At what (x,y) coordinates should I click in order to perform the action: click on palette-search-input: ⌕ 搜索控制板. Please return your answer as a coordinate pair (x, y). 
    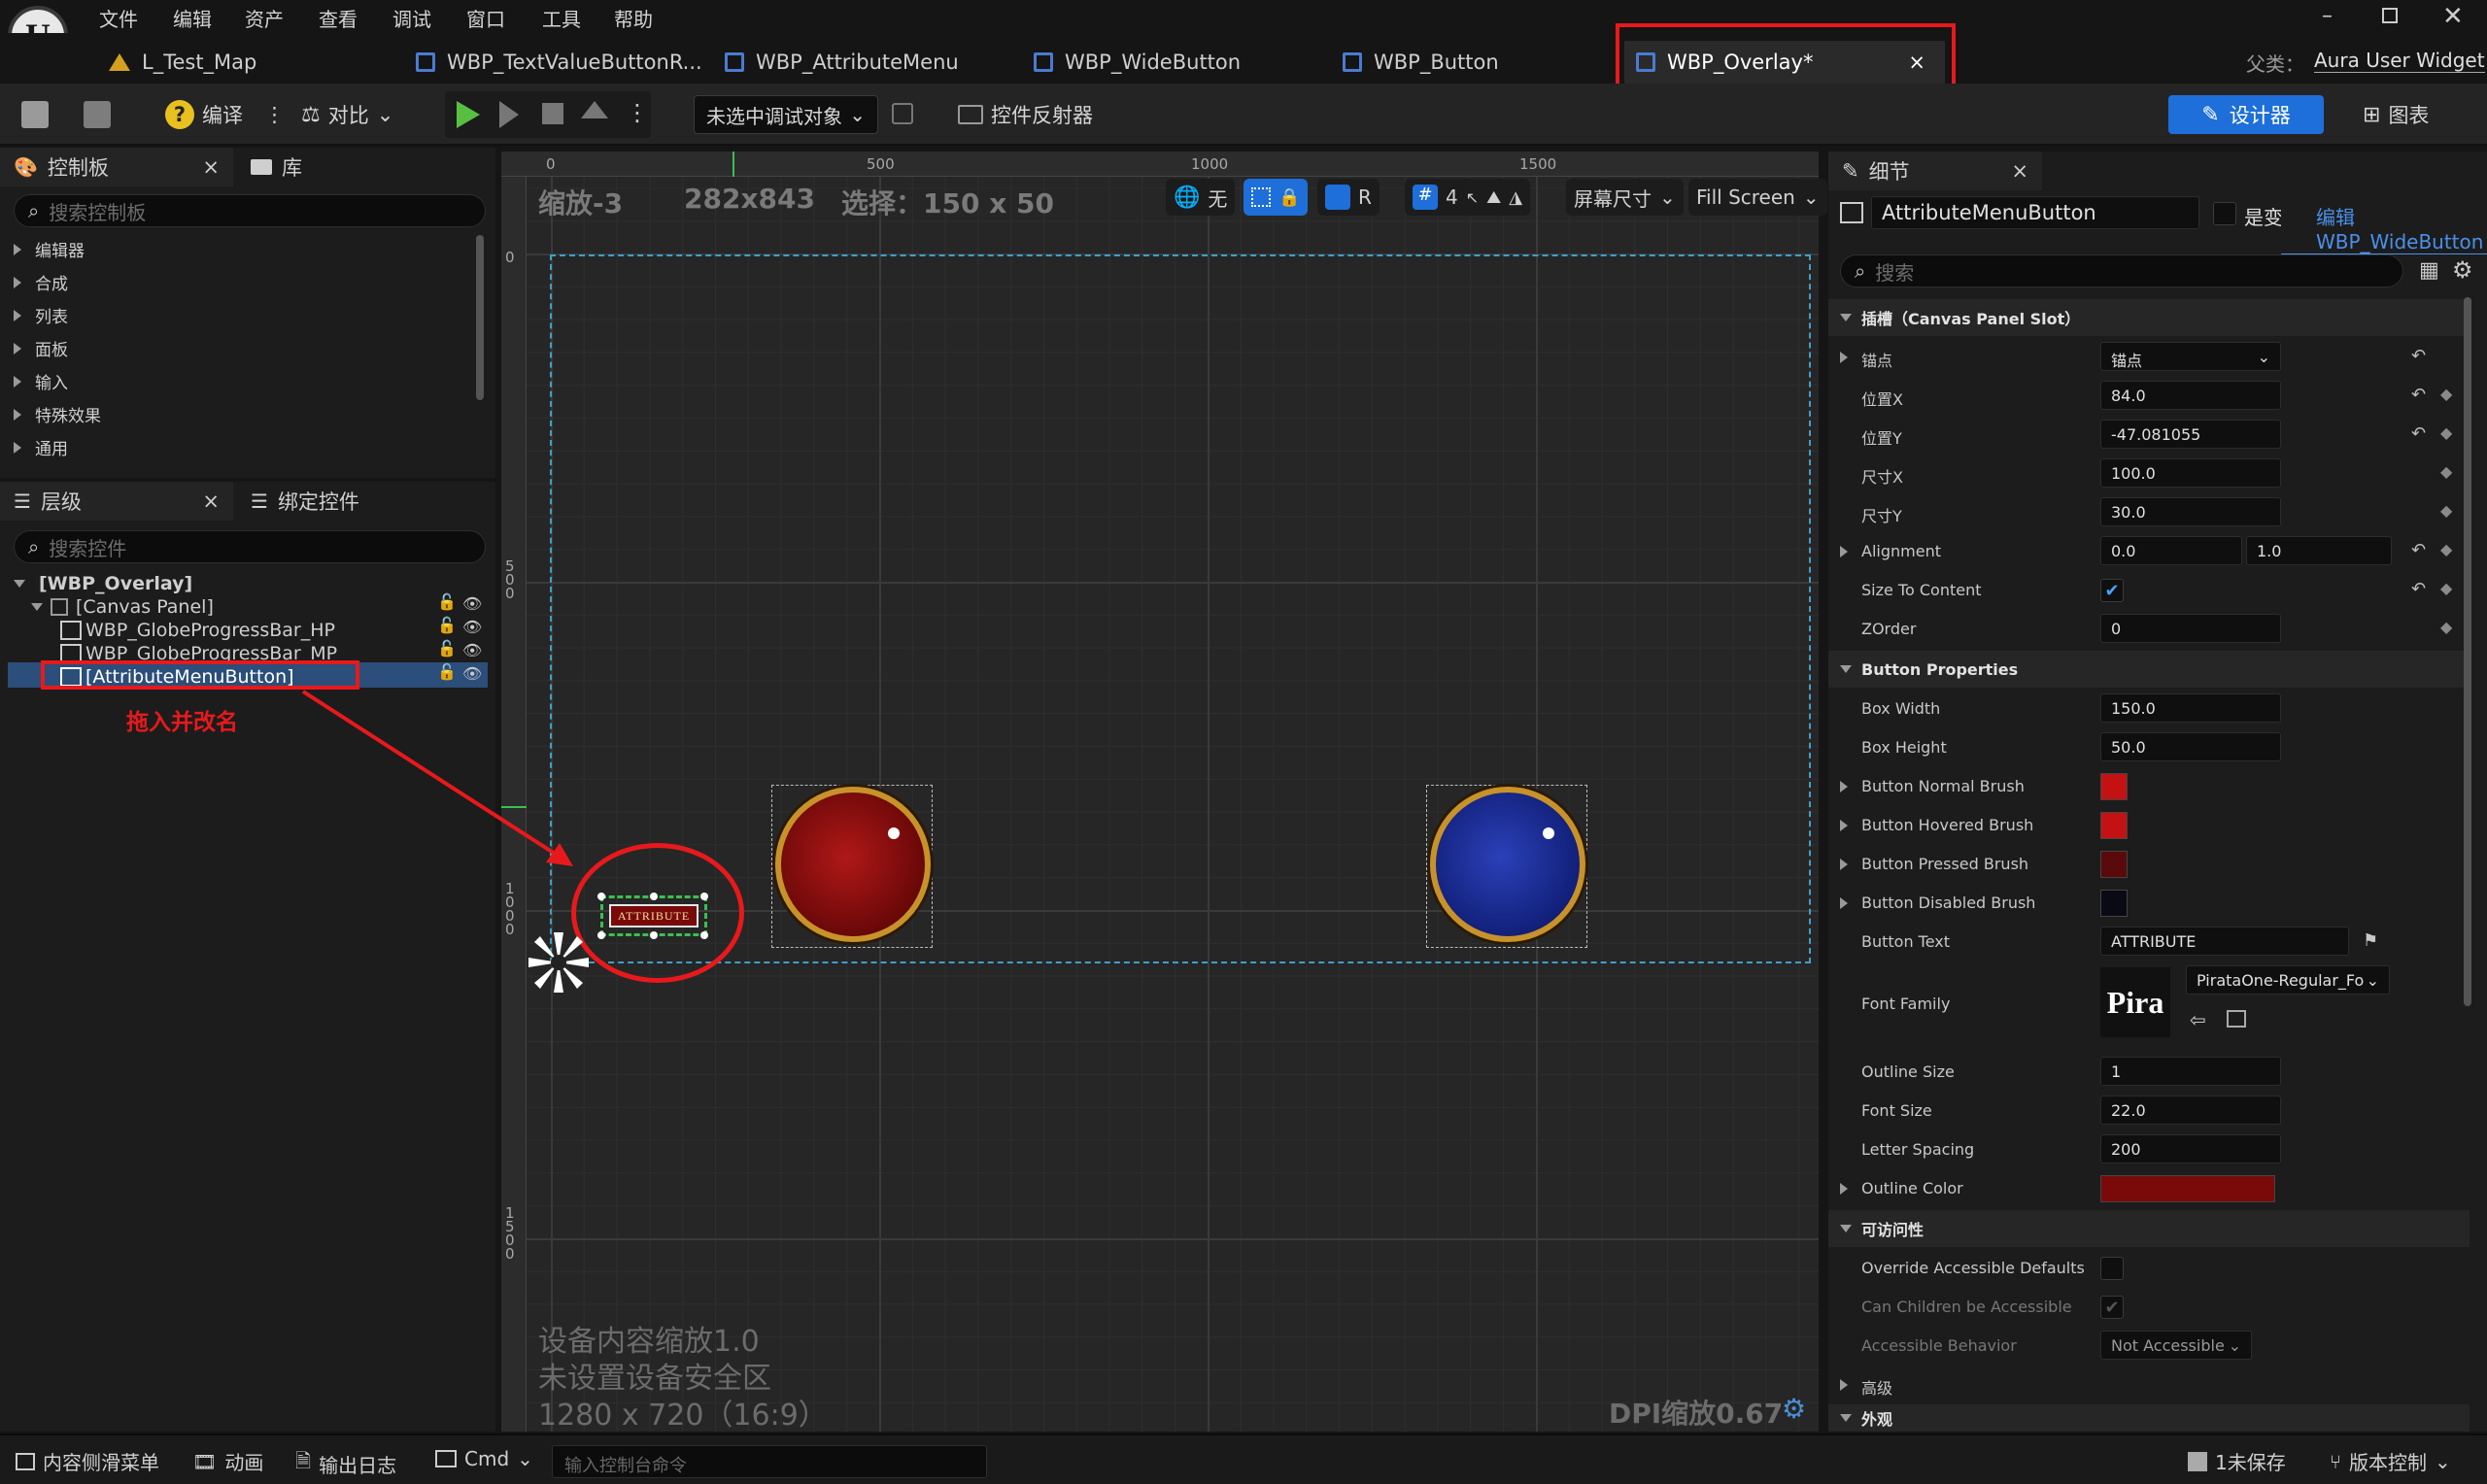
    Looking at the image, I should click on (250, 210).